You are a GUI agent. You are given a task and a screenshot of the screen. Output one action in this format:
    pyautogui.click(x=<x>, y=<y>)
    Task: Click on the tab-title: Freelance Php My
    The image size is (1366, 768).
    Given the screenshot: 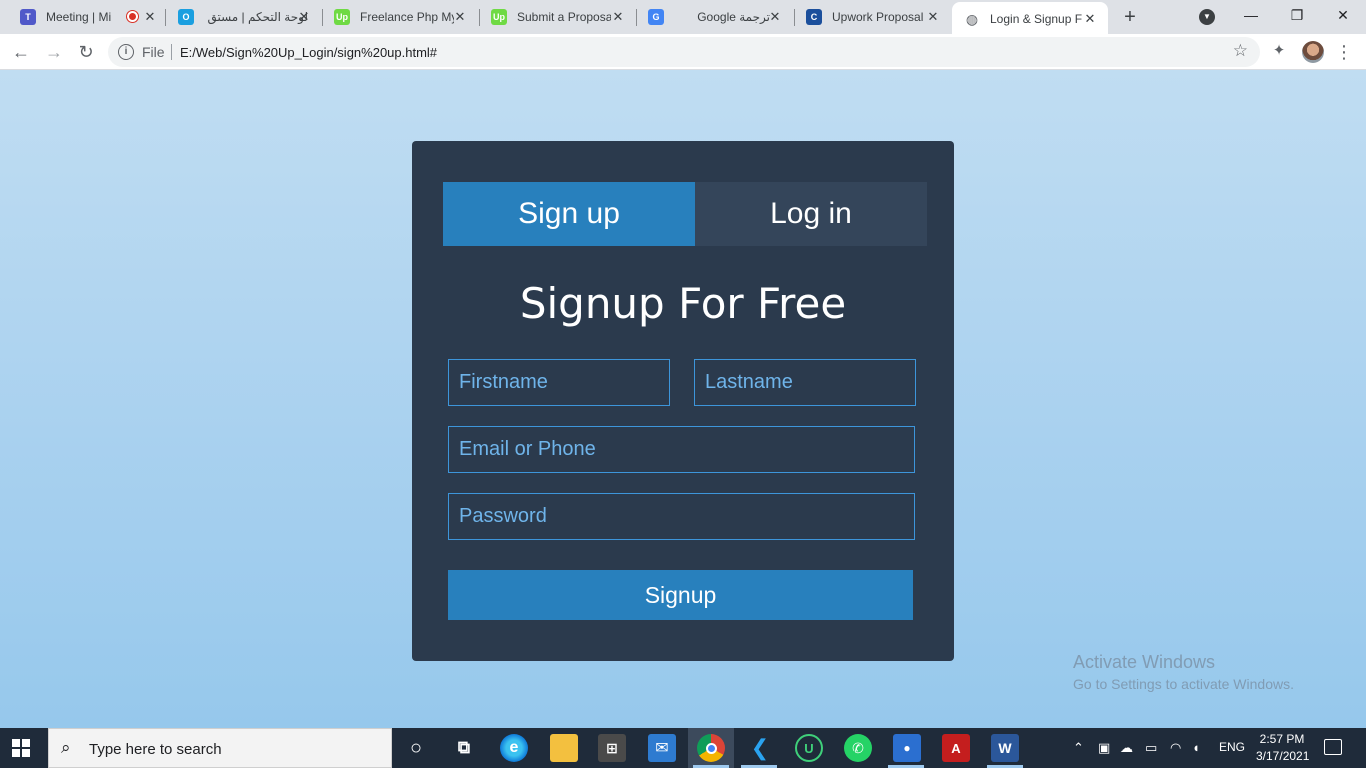 What is the action you would take?
    pyautogui.click(x=407, y=17)
    